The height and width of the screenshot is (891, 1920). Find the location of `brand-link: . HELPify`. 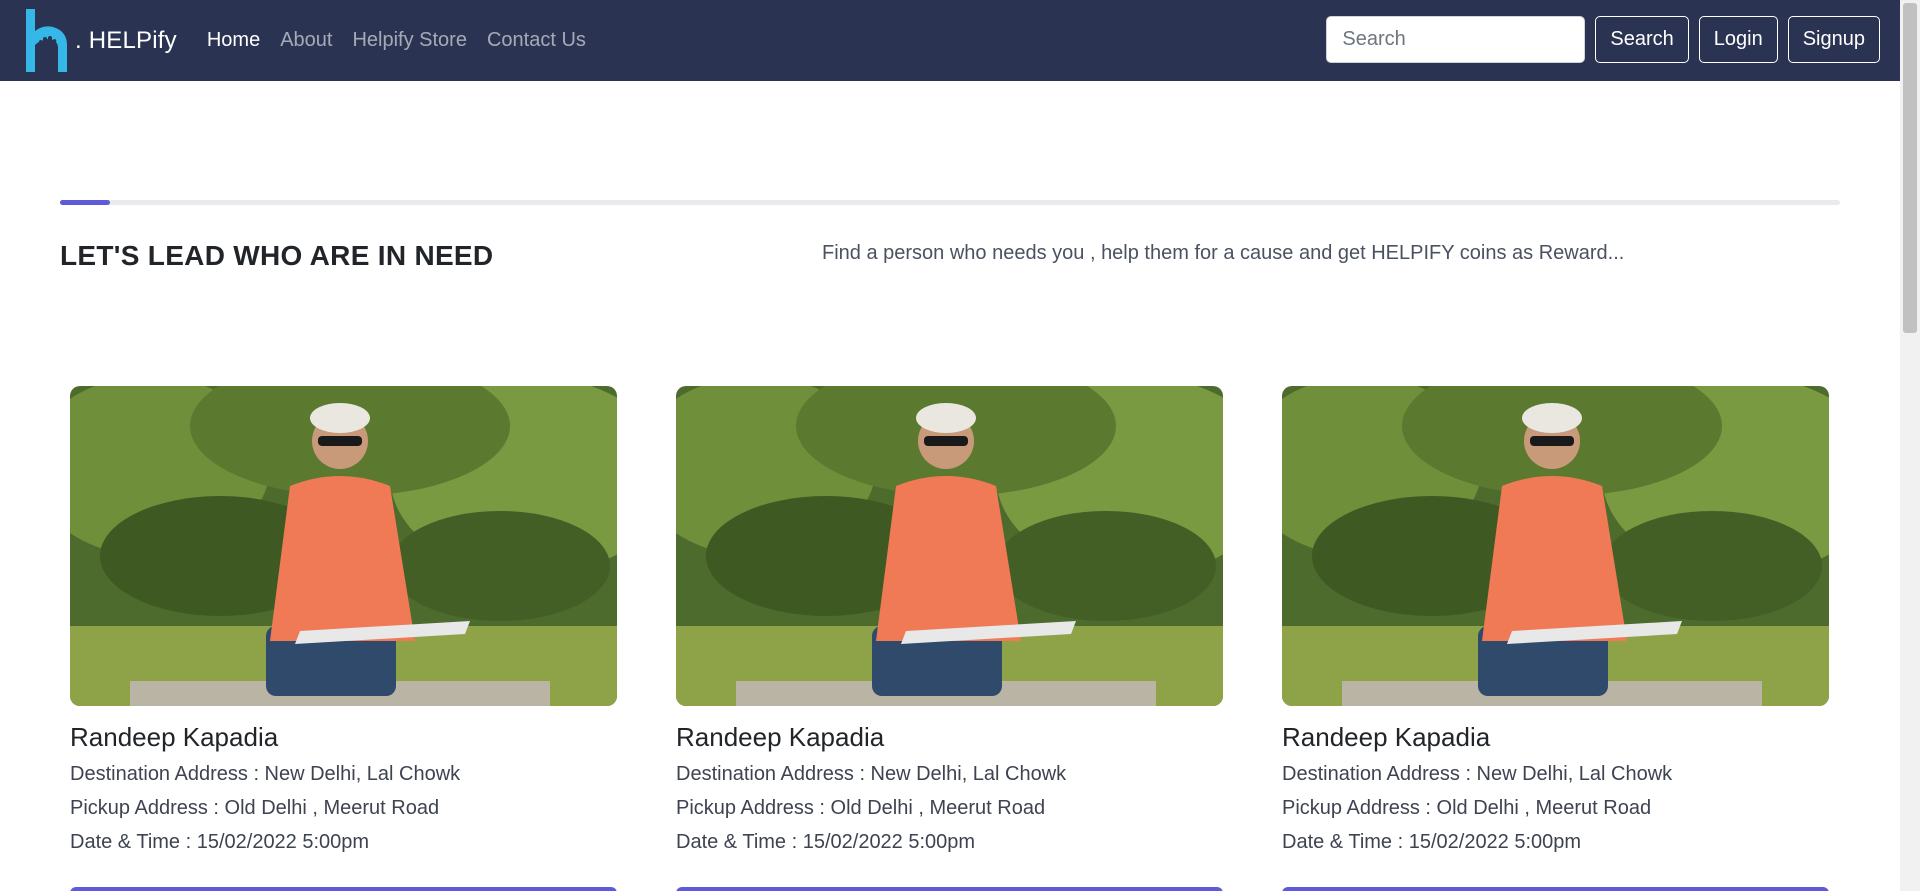

brand-link: . HELPify is located at coordinates (101, 40).